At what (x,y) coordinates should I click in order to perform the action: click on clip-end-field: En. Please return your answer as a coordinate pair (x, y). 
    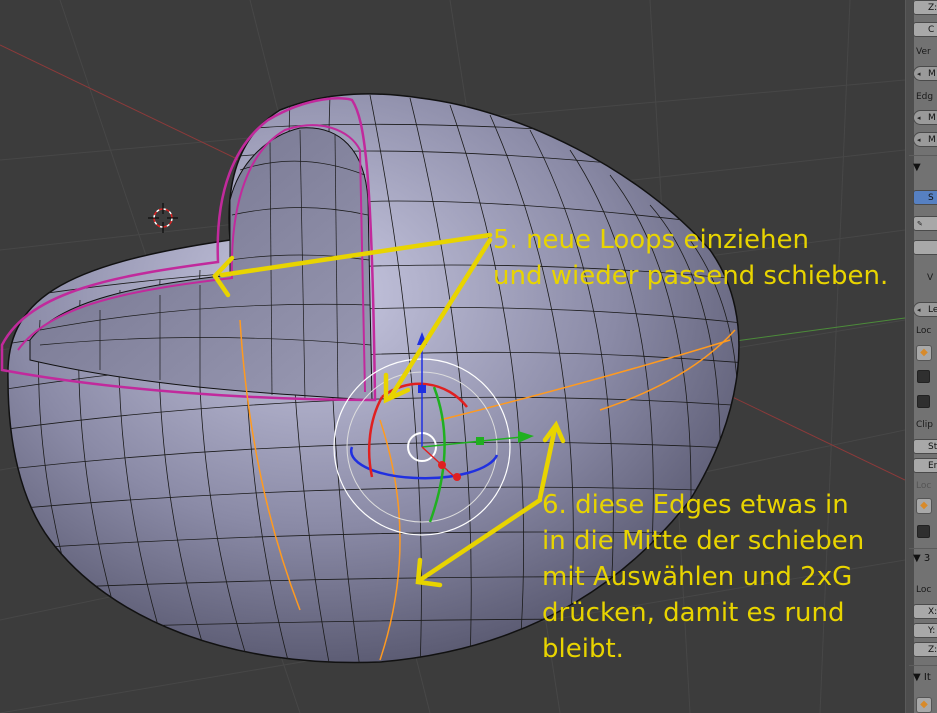
    Looking at the image, I should click on (925, 465).